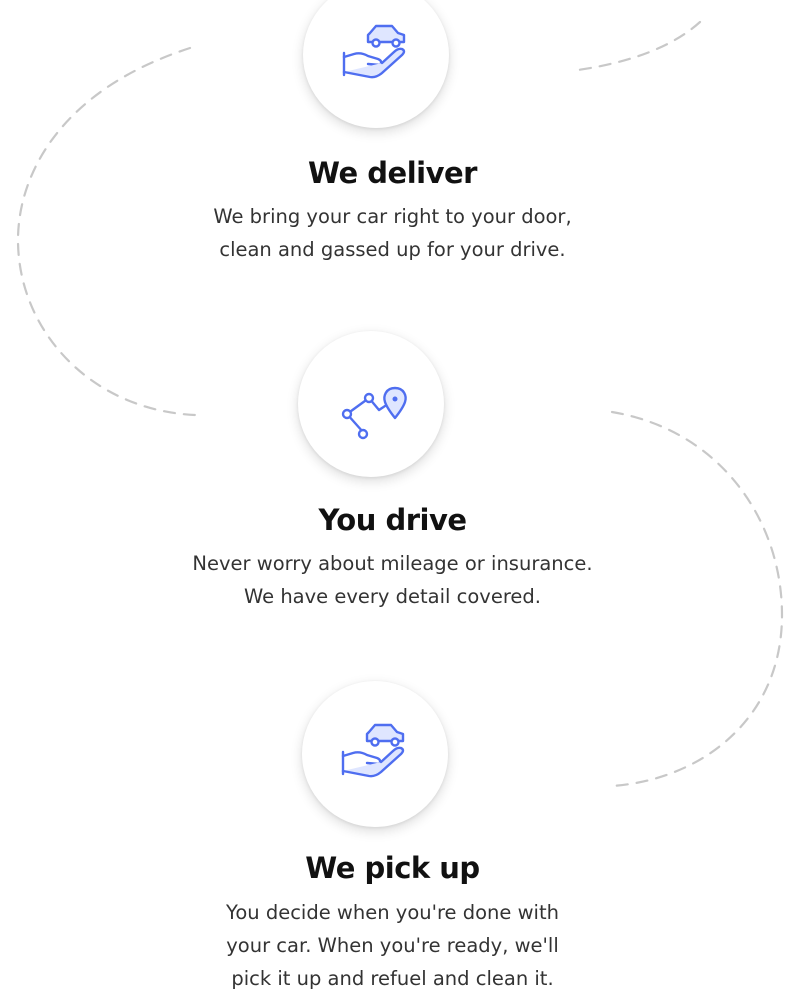 The image size is (785, 998). Describe the element at coordinates (392, 912) in the screenshot. I see `step-3-description-line: You decide when you're done with` at that location.